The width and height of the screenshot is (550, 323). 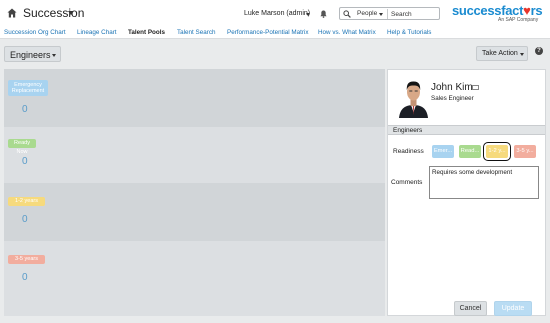 What do you see at coordinates (194, 155) in the screenshot?
I see `row-ready-now: Ready Now 0` at bounding box center [194, 155].